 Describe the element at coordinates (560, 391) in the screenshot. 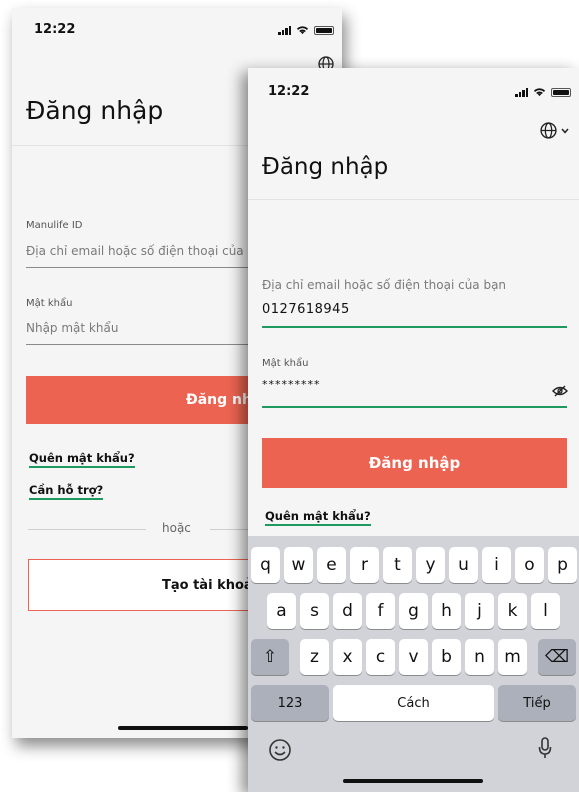

I see `hide-password-icon` at that location.